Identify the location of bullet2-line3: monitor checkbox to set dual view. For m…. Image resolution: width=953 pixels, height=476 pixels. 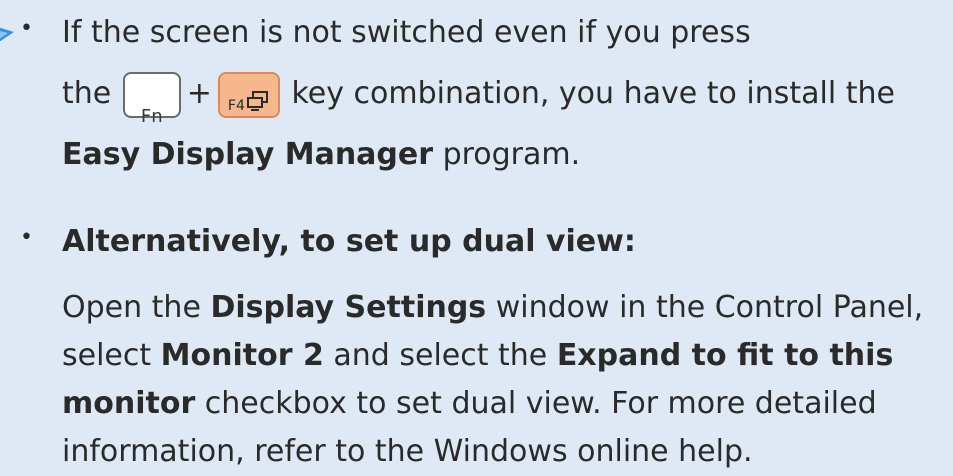
(488, 404).